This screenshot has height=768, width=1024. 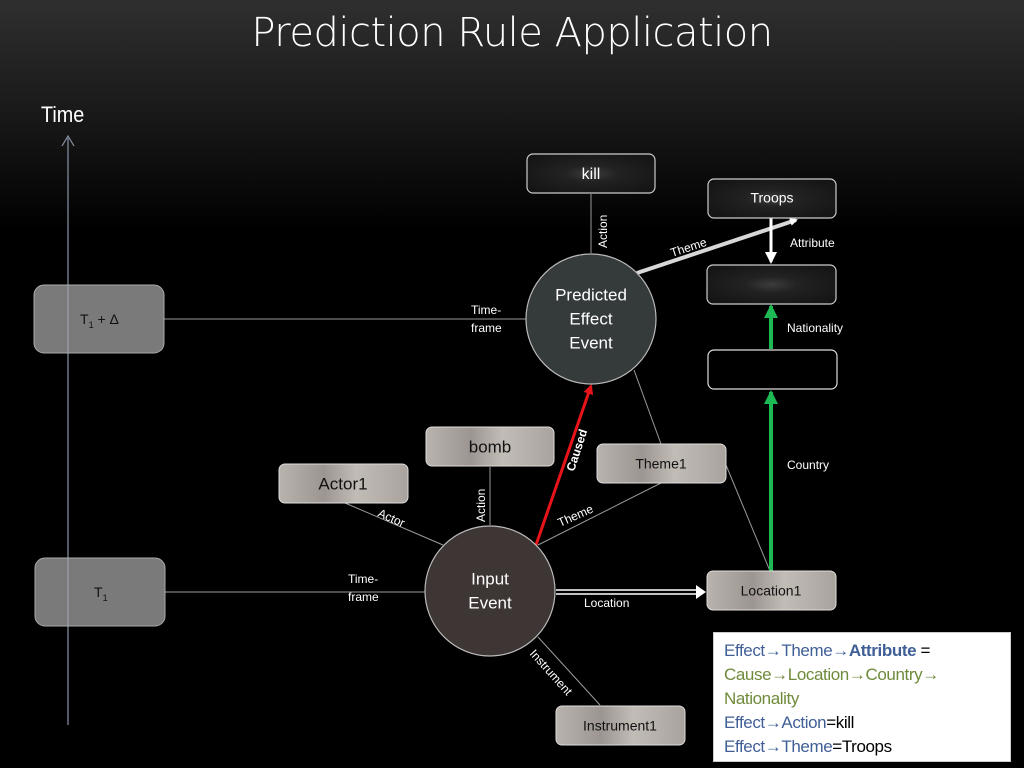 What do you see at coordinates (481, 505) in the screenshot?
I see `label-action-bottom: Action` at bounding box center [481, 505].